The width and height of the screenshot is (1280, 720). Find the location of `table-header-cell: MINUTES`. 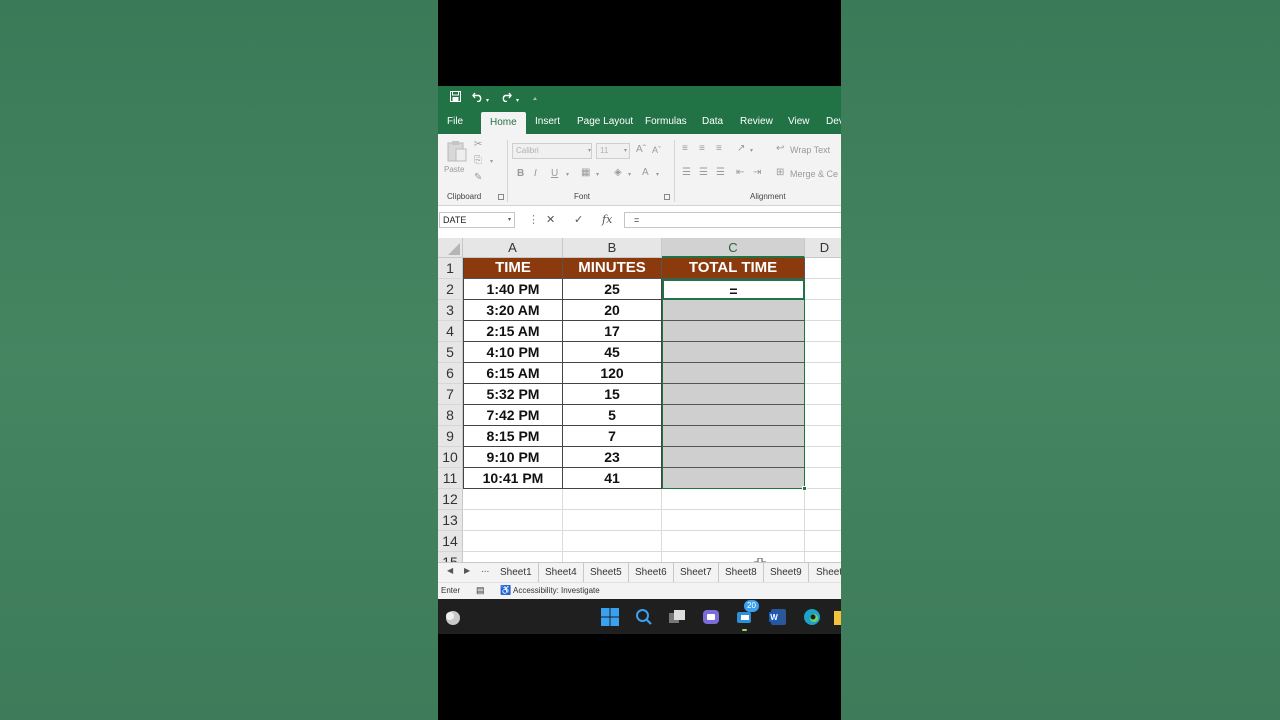

table-header-cell: MINUTES is located at coordinates (612, 268).